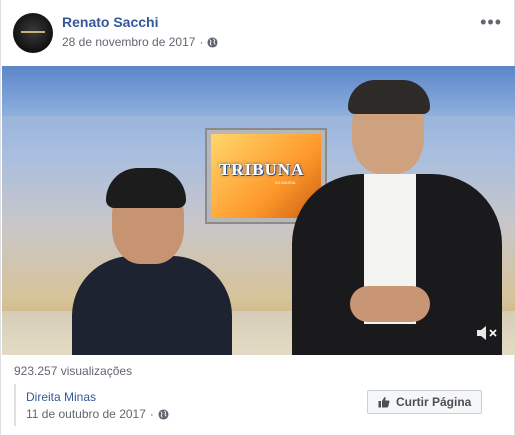 The width and height of the screenshot is (515, 435). I want to click on person-right-hands, so click(390, 304).